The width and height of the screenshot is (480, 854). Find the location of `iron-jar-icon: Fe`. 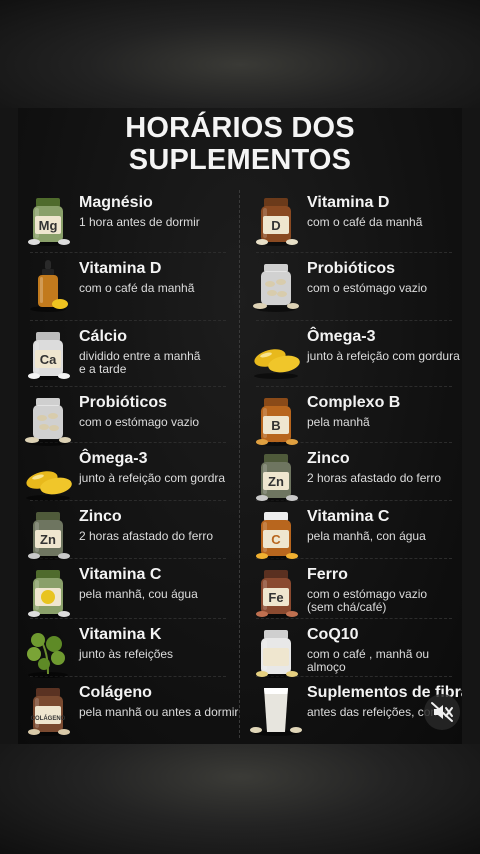

iron-jar-icon: Fe is located at coordinates (276, 592).